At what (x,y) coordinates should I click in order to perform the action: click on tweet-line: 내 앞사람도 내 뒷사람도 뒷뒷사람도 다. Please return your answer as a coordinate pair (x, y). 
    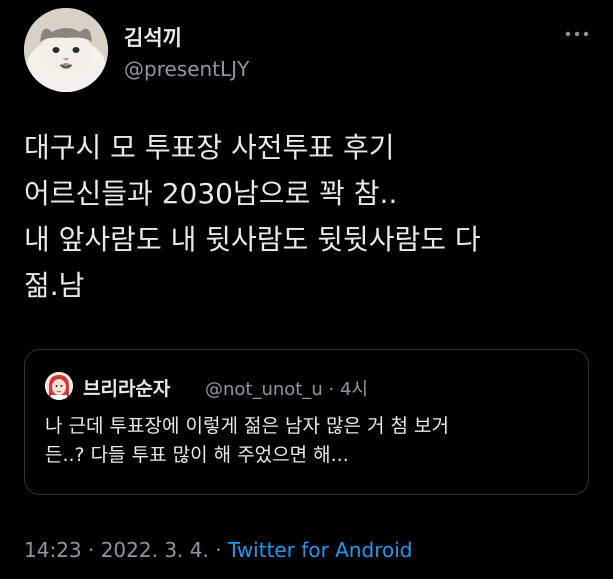
    Looking at the image, I should click on (252, 239).